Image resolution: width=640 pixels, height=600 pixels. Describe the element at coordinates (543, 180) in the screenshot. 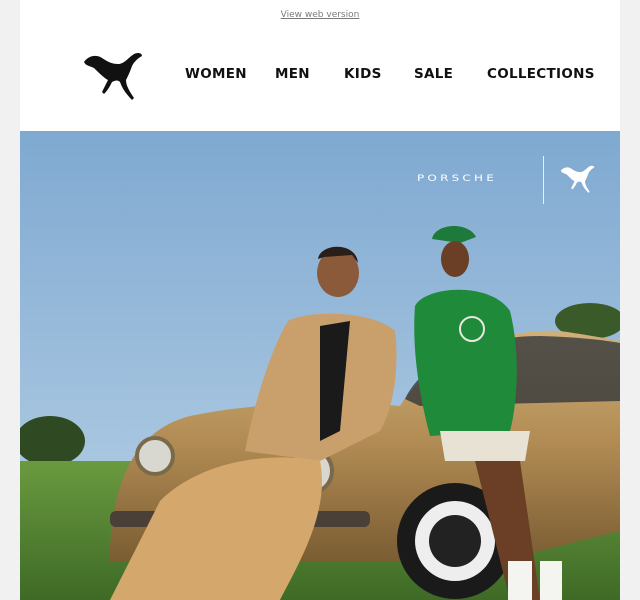

I see `logo-divider` at that location.